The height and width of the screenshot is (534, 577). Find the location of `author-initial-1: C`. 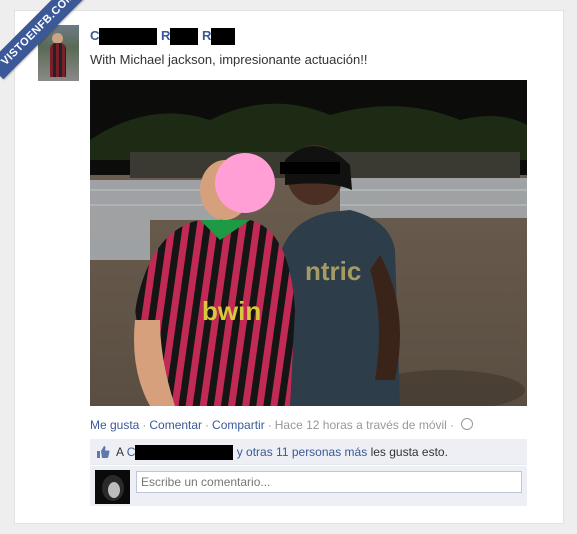

author-initial-1: C is located at coordinates (95, 35).